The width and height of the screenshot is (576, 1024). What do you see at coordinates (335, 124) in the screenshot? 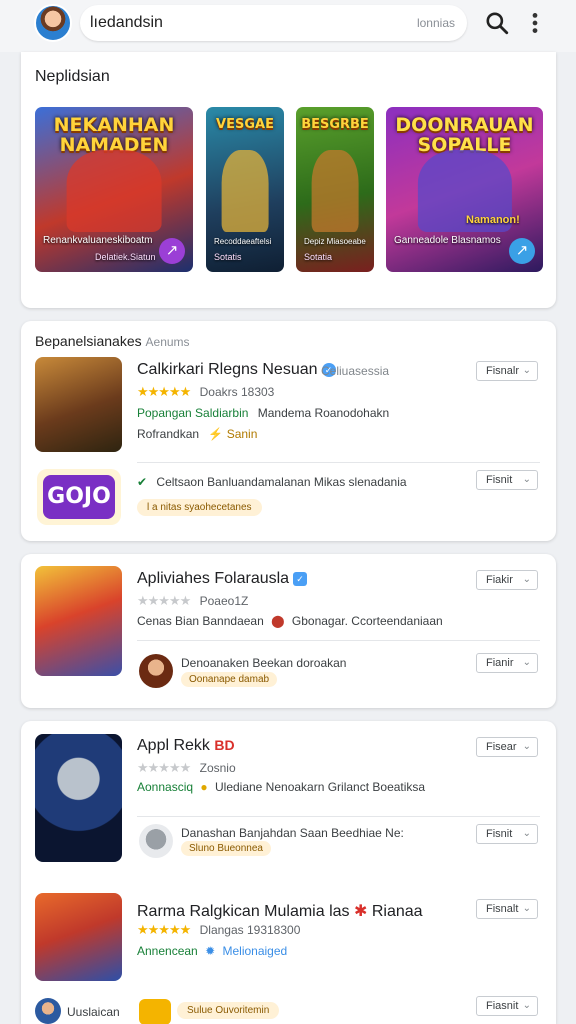
I see `banner-title: BESGRBE` at bounding box center [335, 124].